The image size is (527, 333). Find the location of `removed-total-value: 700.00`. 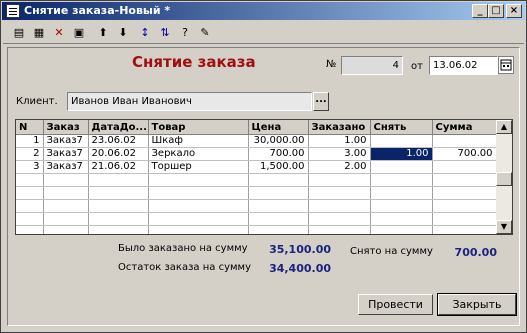

removed-total-value: 700.00 is located at coordinates (475, 252).